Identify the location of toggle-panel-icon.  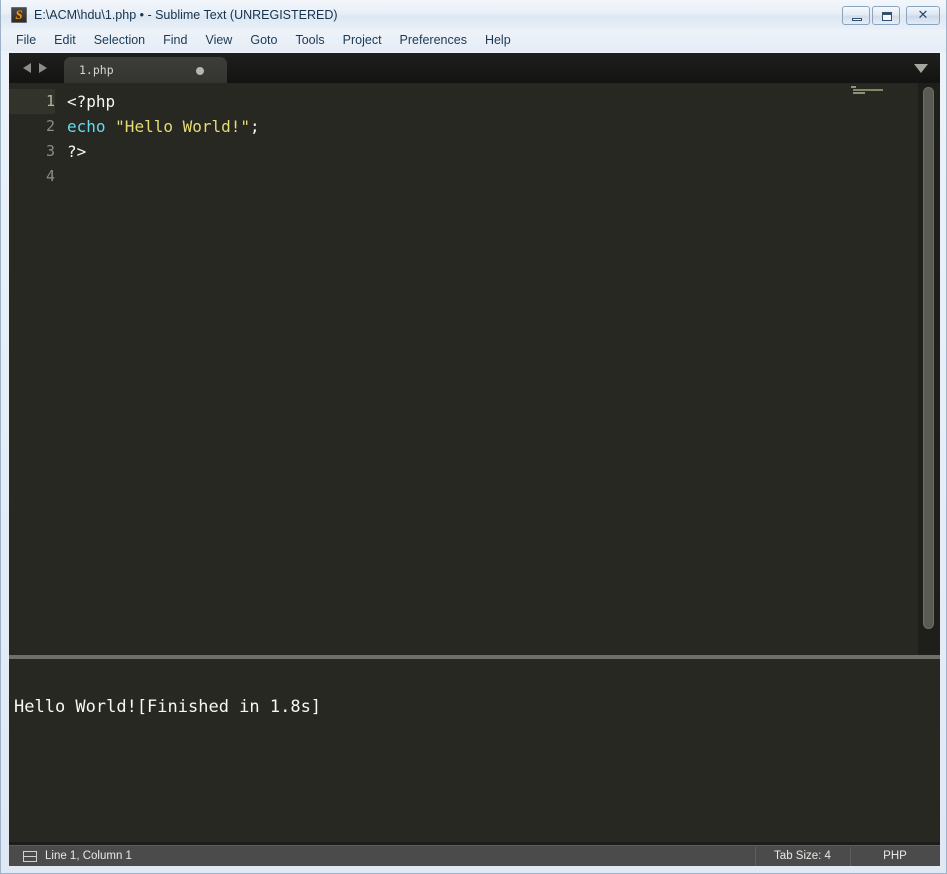
(30, 856).